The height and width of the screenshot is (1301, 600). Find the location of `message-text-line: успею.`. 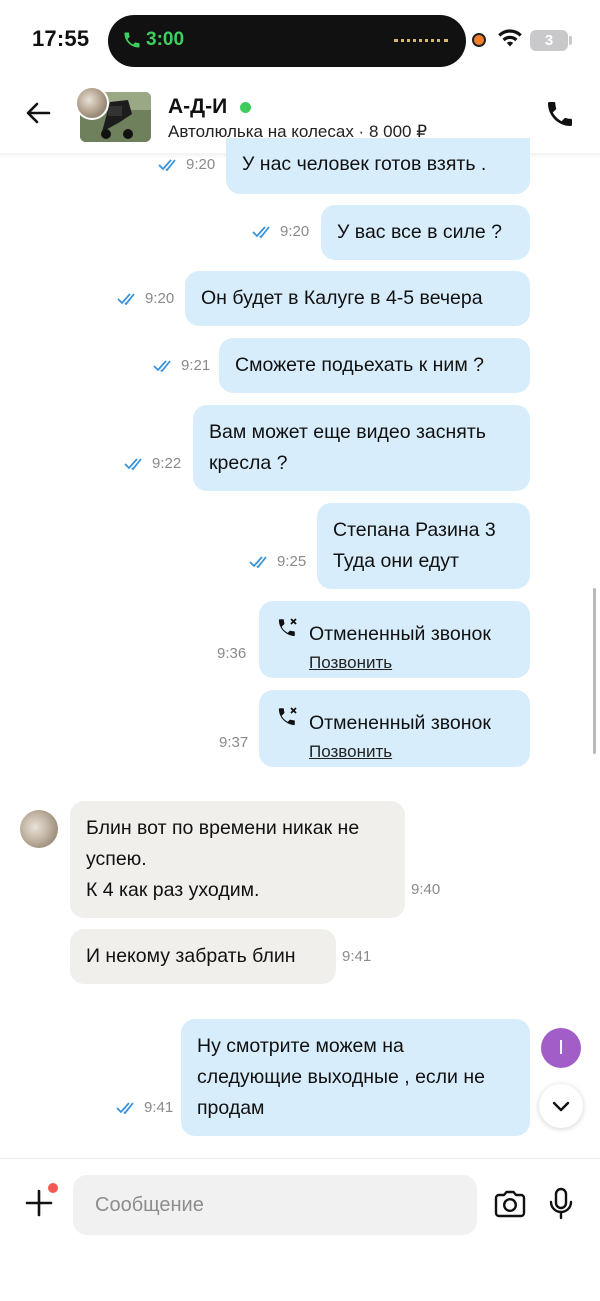

message-text-line: успею. is located at coordinates (116, 859).